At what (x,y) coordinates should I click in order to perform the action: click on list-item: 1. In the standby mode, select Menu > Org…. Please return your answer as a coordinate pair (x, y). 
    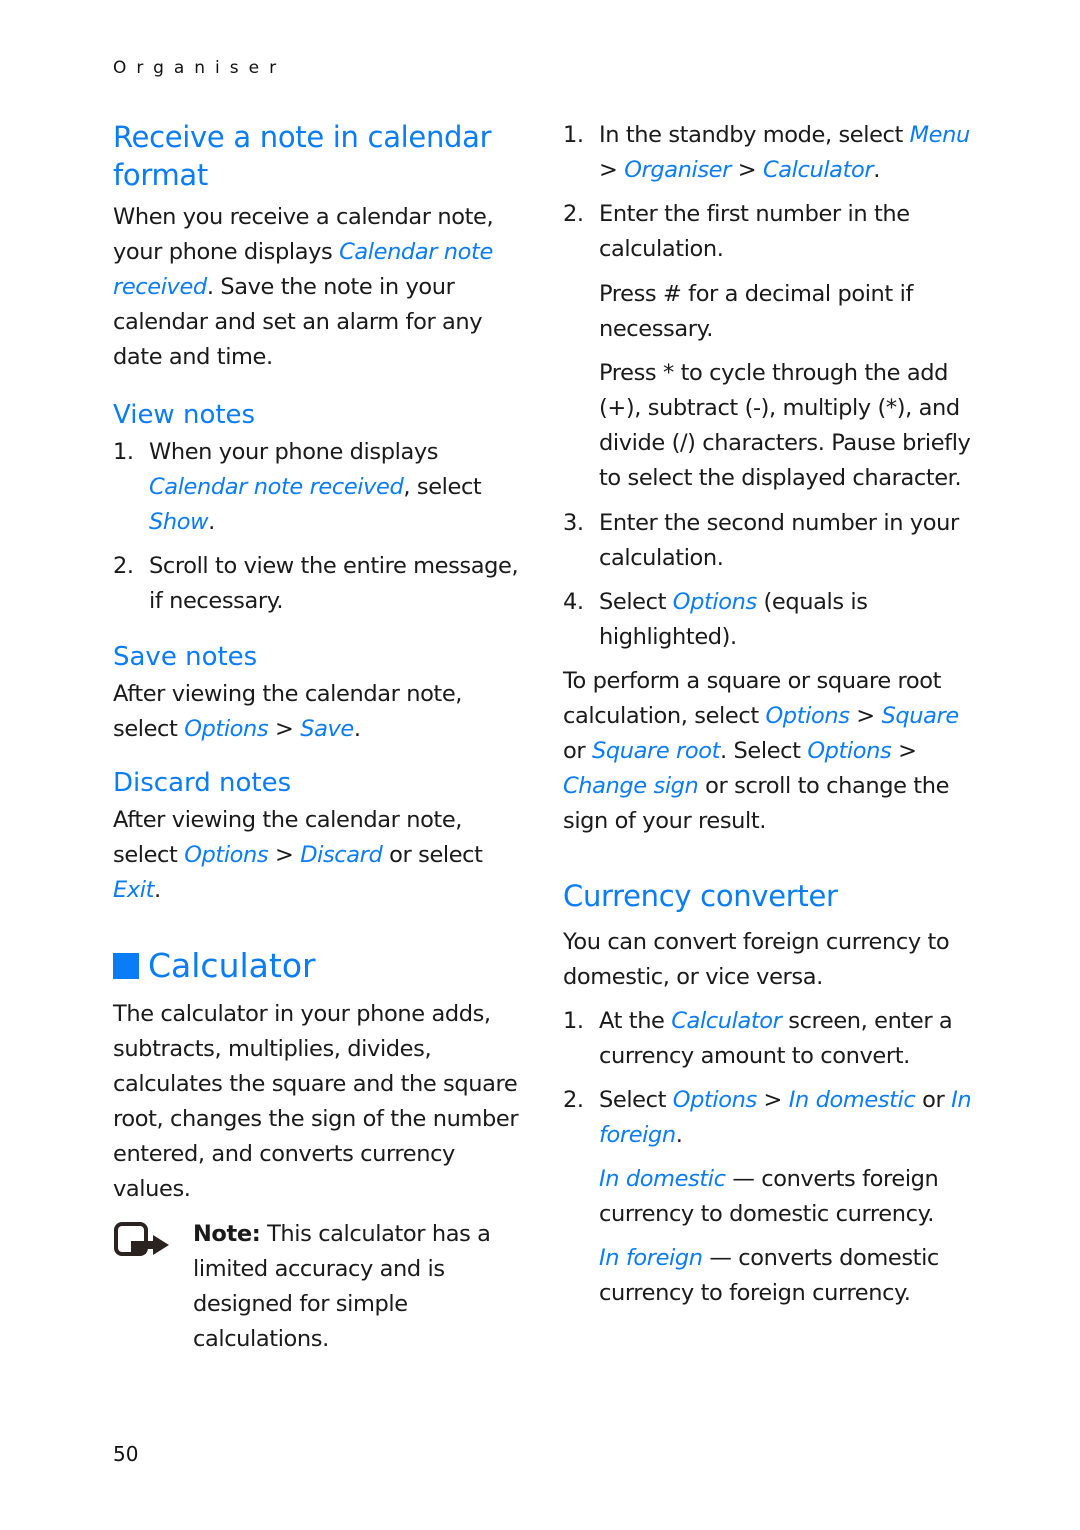
    Looking at the image, I should click on (773, 153).